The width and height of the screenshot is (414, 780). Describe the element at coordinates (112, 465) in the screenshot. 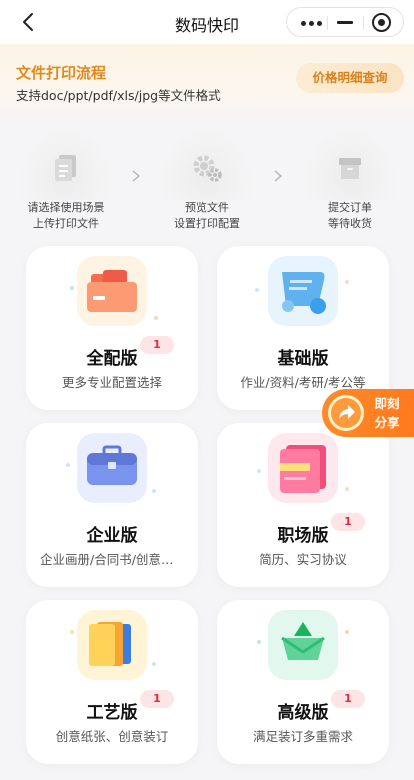

I see `briefcase-icon` at that location.